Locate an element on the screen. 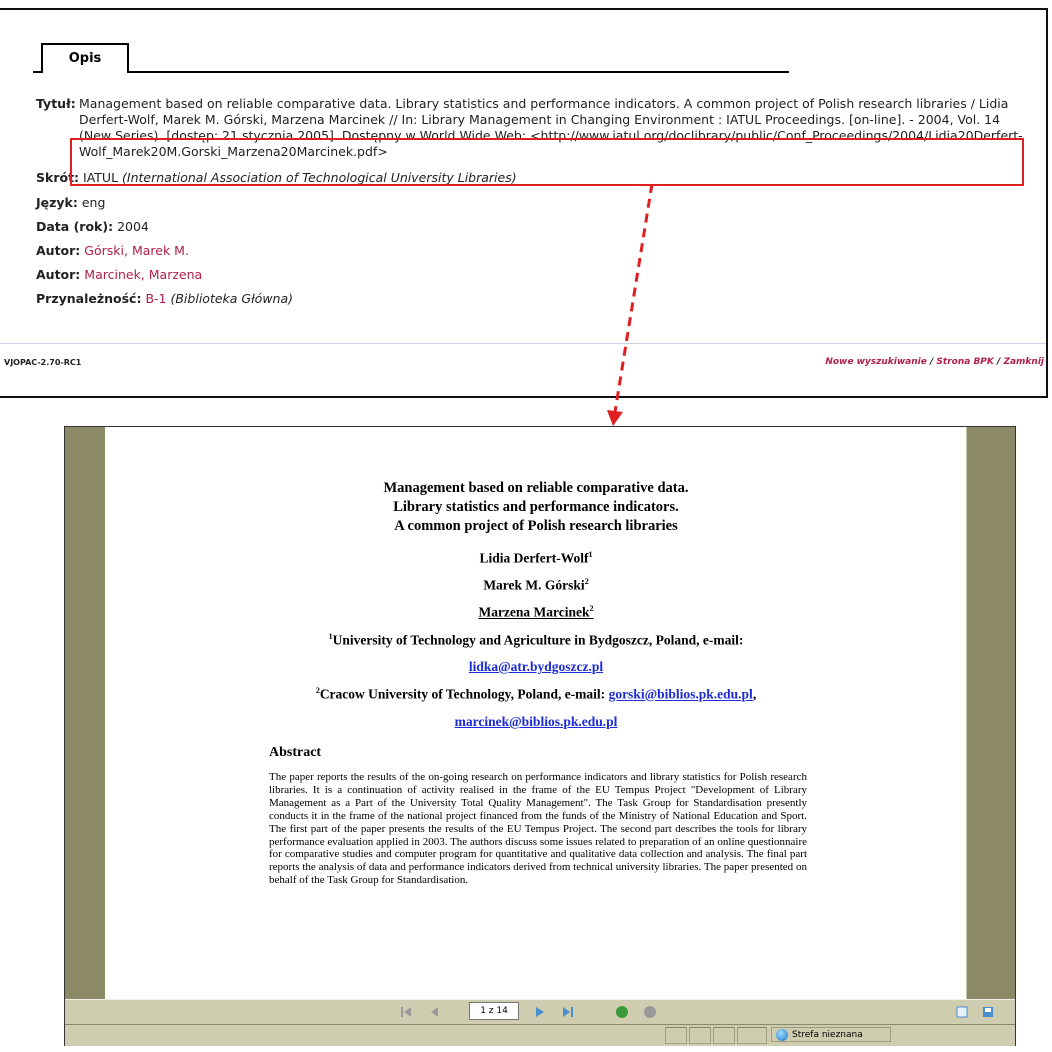 The height and width of the screenshot is (1052, 1052). email-link: marcinek@biblios.pk.edu.pl is located at coordinates (536, 721).